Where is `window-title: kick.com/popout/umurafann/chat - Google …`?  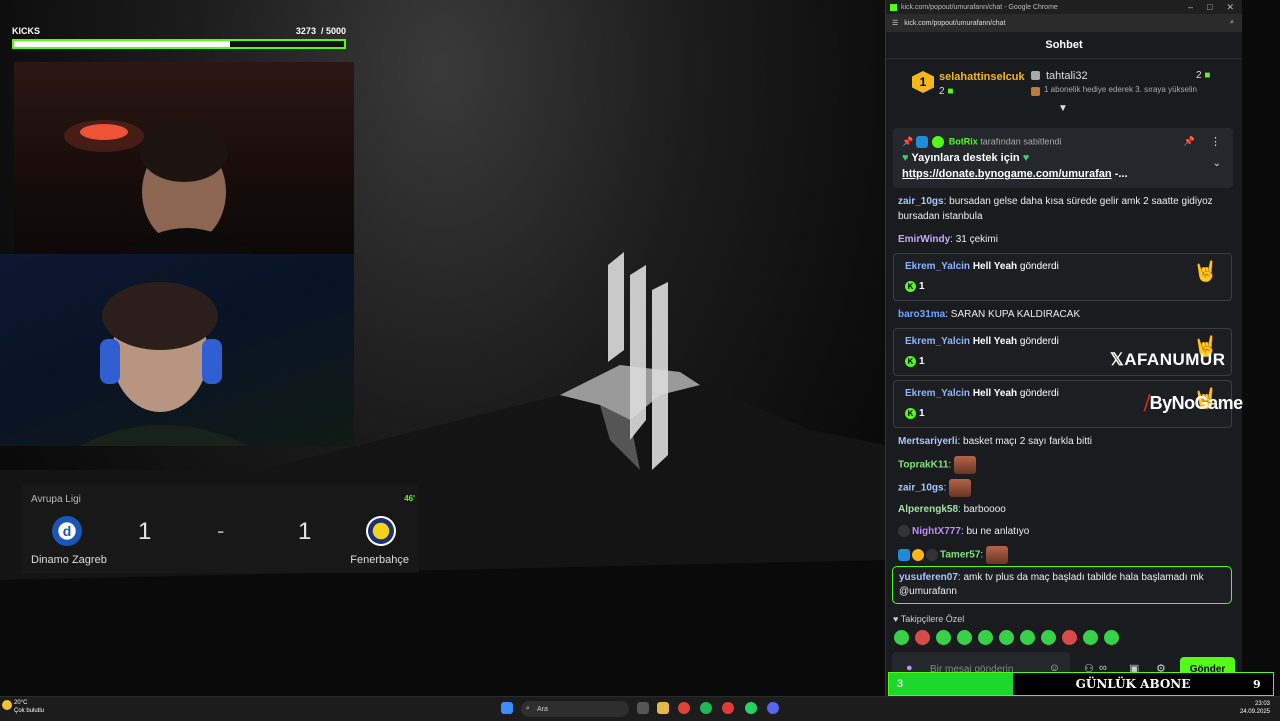 window-title: kick.com/popout/umurafann/chat - Google … is located at coordinates (979, 7).